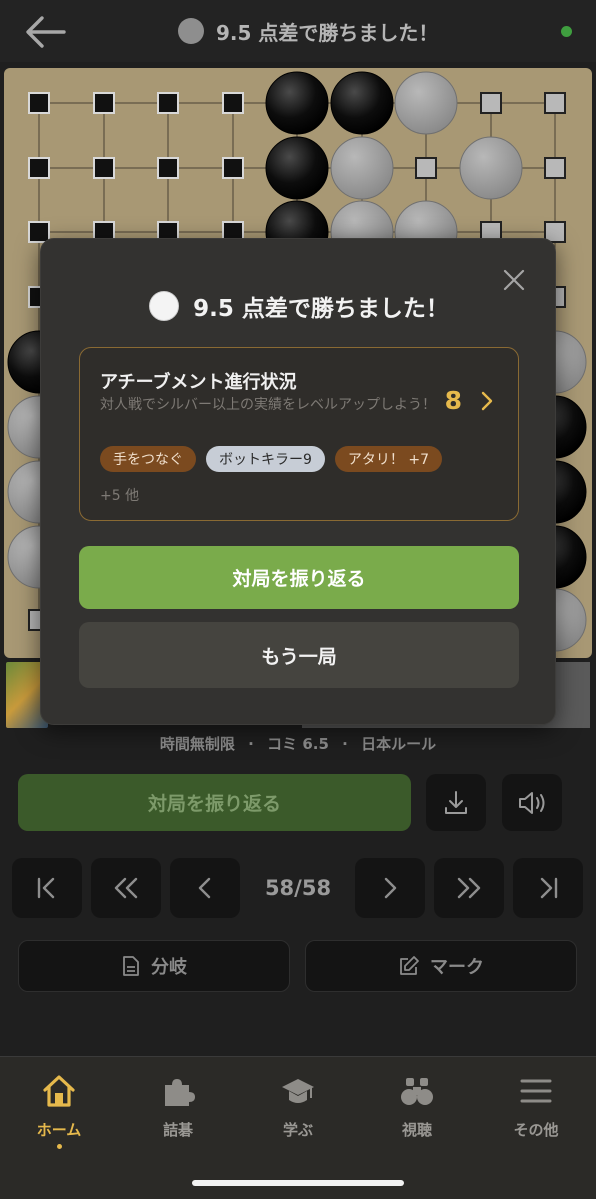 Image resolution: width=596 pixels, height=1199 pixels. What do you see at coordinates (178, 1111) in the screenshot?
I see `tab-tsumego: 詰碁` at bounding box center [178, 1111].